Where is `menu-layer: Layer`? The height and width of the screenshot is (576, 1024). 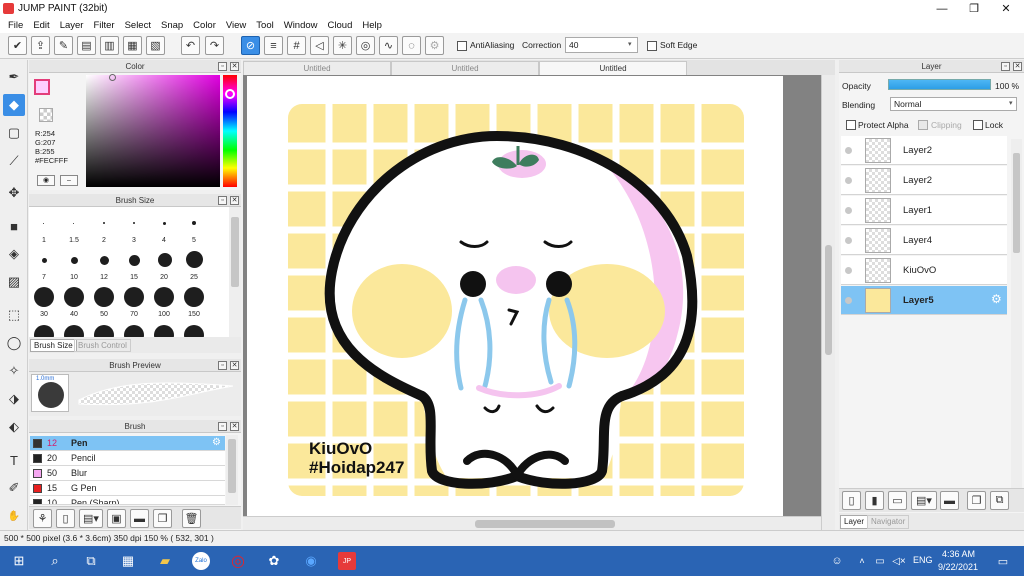 menu-layer: Layer is located at coordinates (72, 25).